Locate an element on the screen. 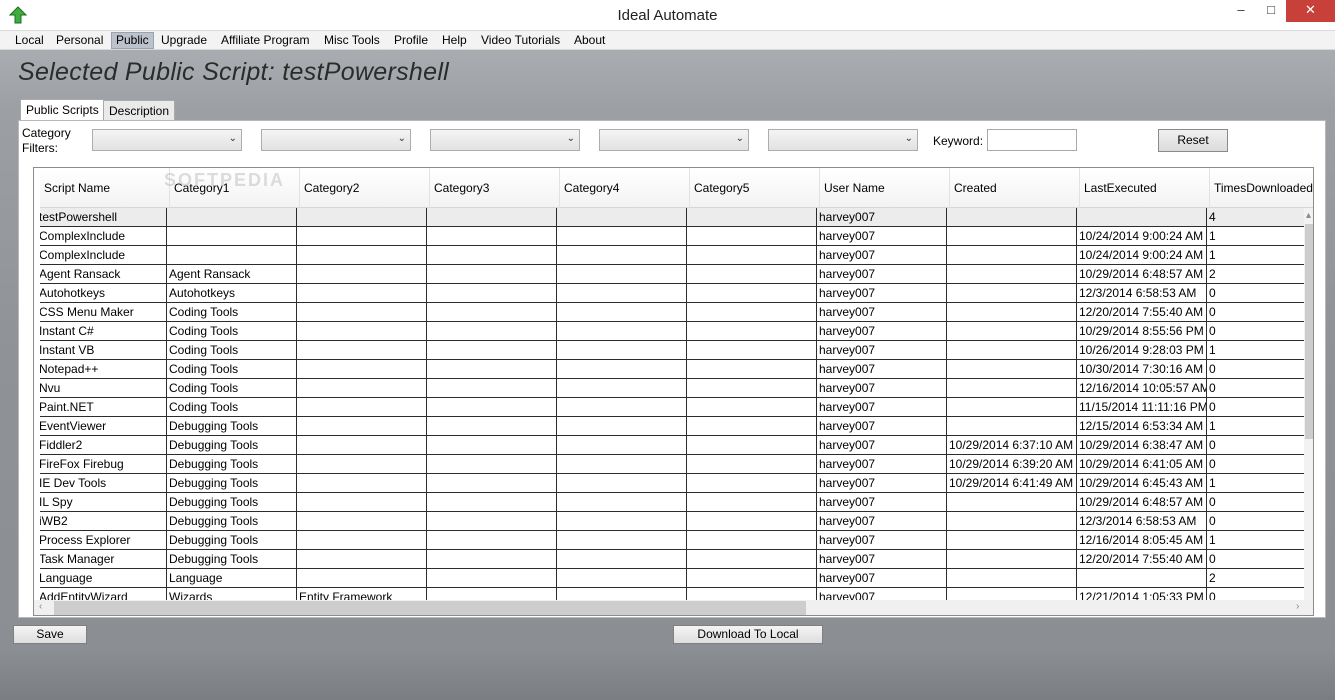 The height and width of the screenshot is (700, 1335). scroll-up-icon: ▴ is located at coordinates (1308, 215).